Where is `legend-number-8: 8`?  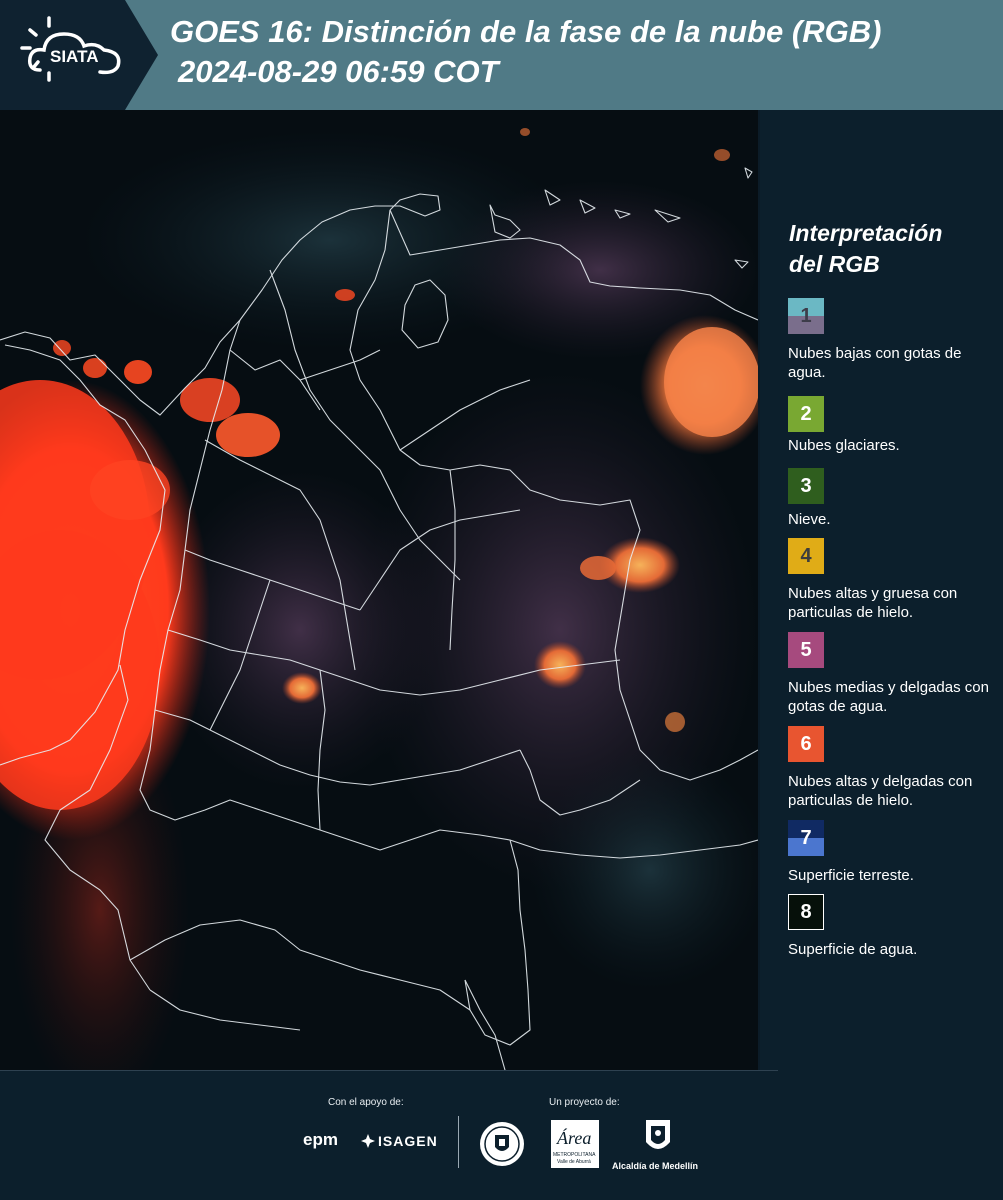 legend-number-8: 8 is located at coordinates (806, 912).